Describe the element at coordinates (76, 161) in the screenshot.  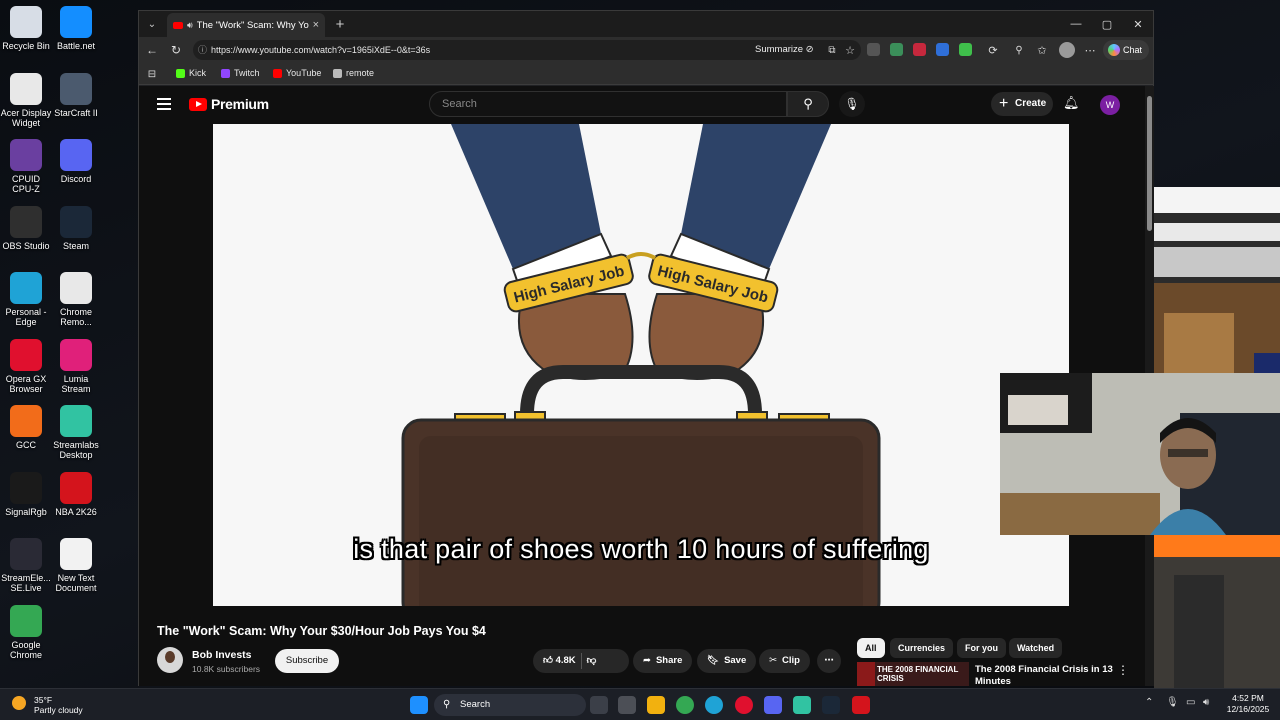
I see `desktop-shortcut: Discord` at that location.